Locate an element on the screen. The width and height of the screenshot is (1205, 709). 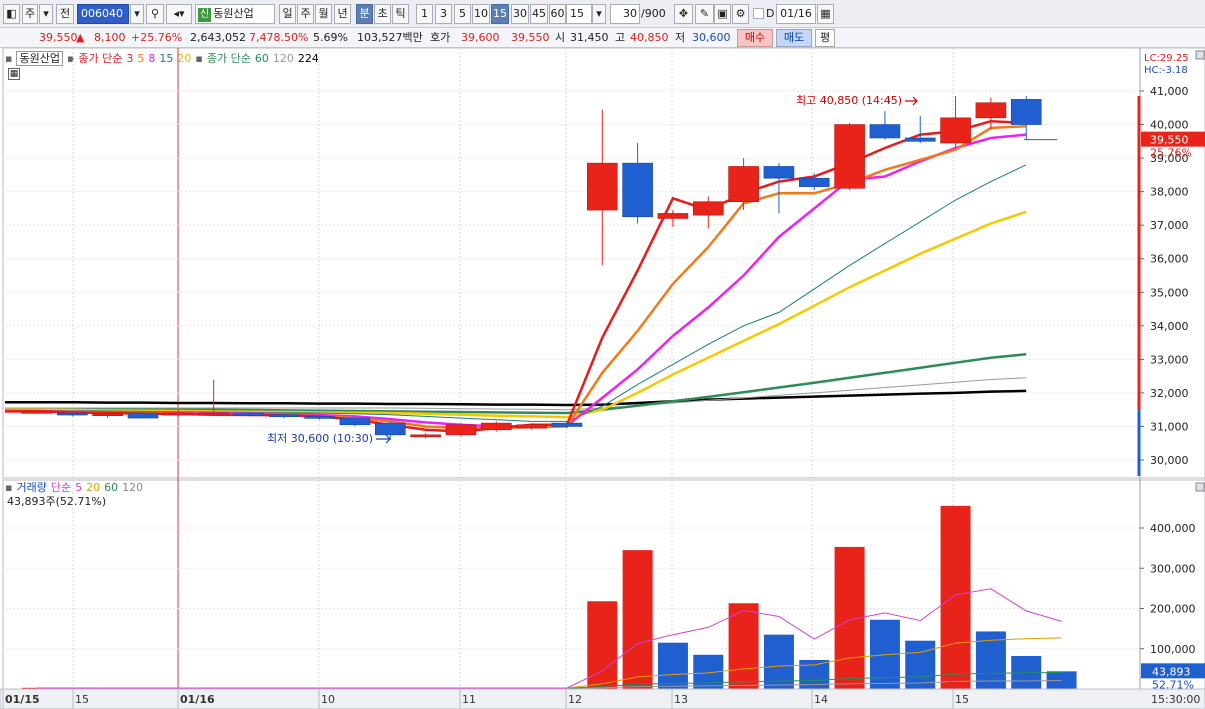
minute-button-5: 5 is located at coordinates (462, 14).